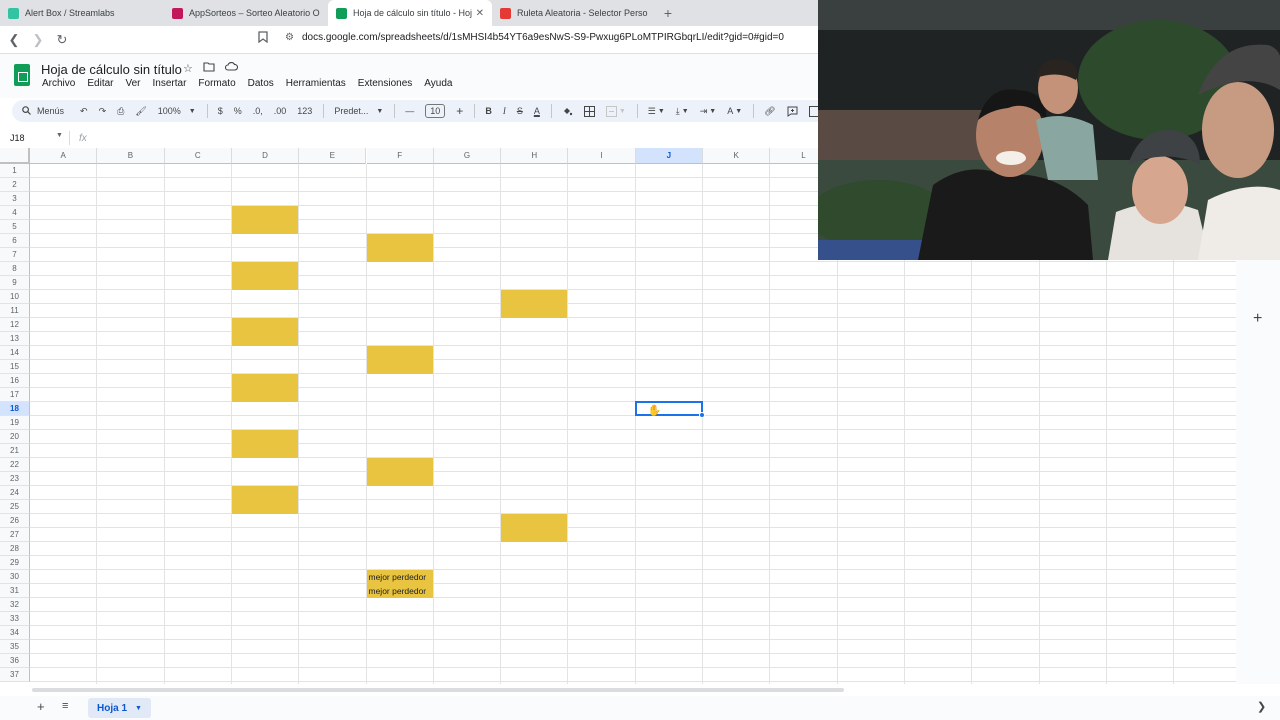  I want to click on row-header: 29, so click(15, 563).